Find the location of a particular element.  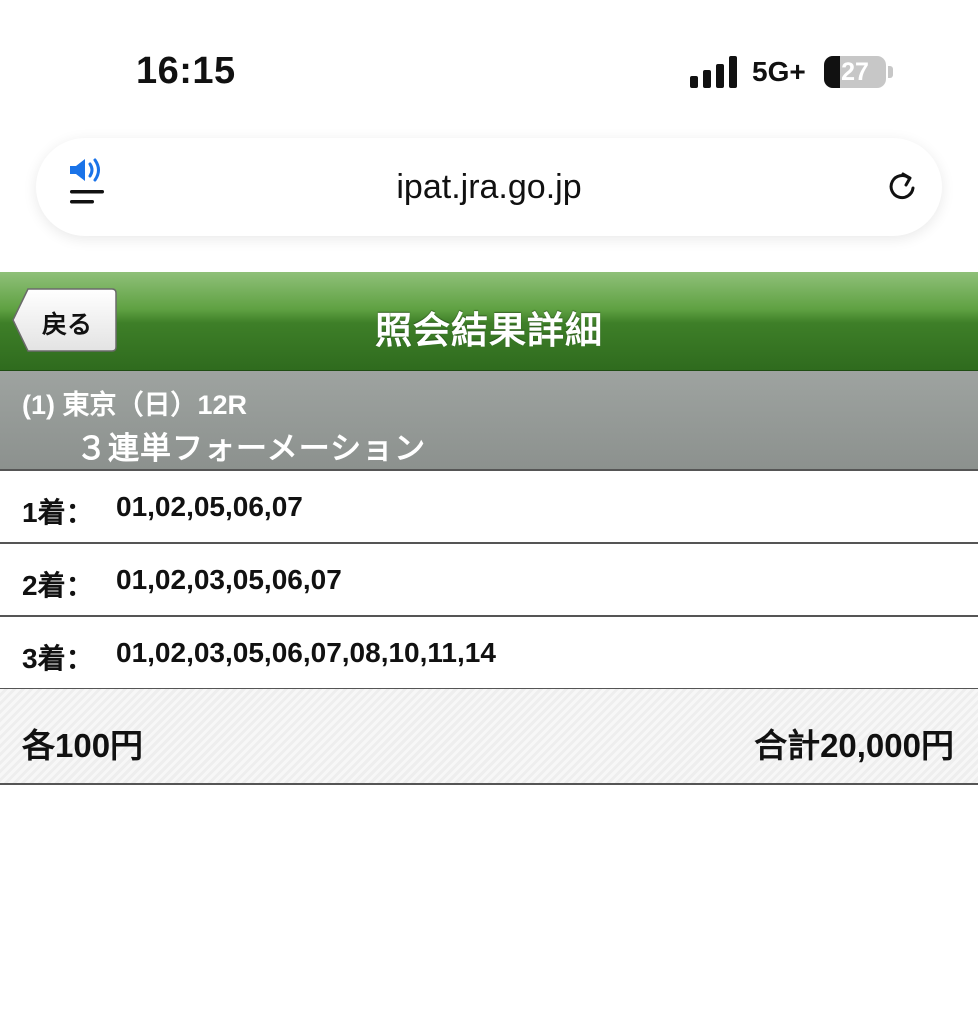

selection-label: 3着： is located at coordinates (58, 658).